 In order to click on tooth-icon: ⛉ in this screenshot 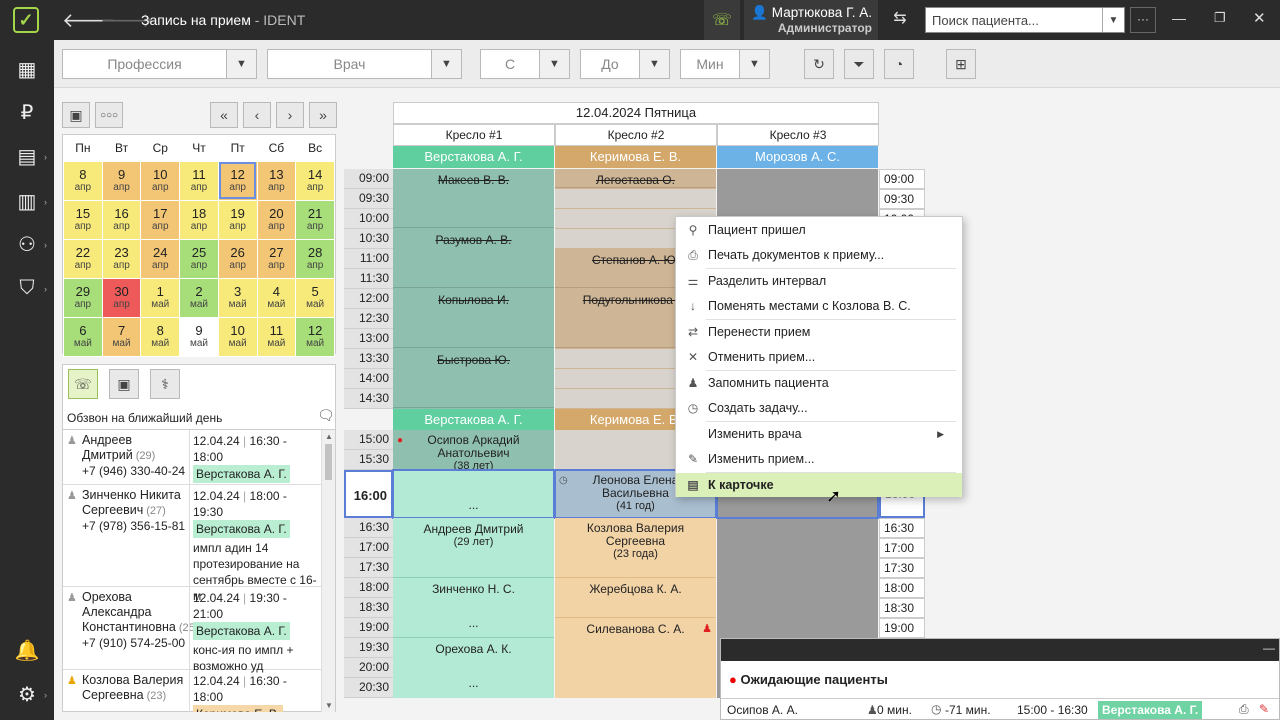, I will do `click(27, 288)`.